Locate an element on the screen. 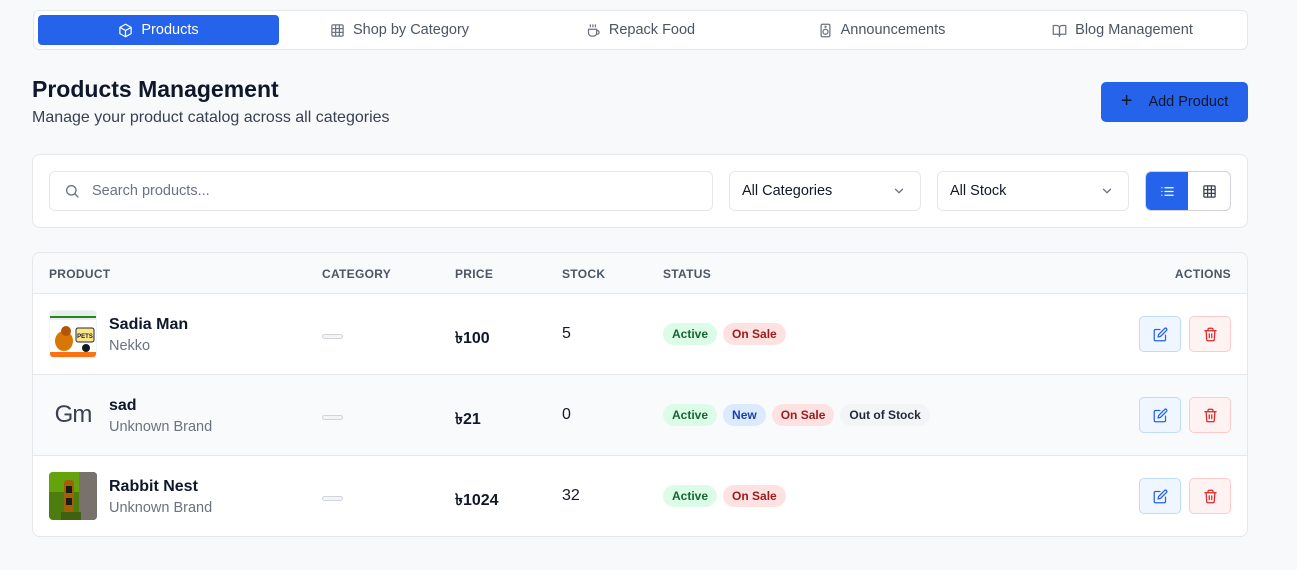 The image size is (1297, 570). search-icon is located at coordinates (72, 191).